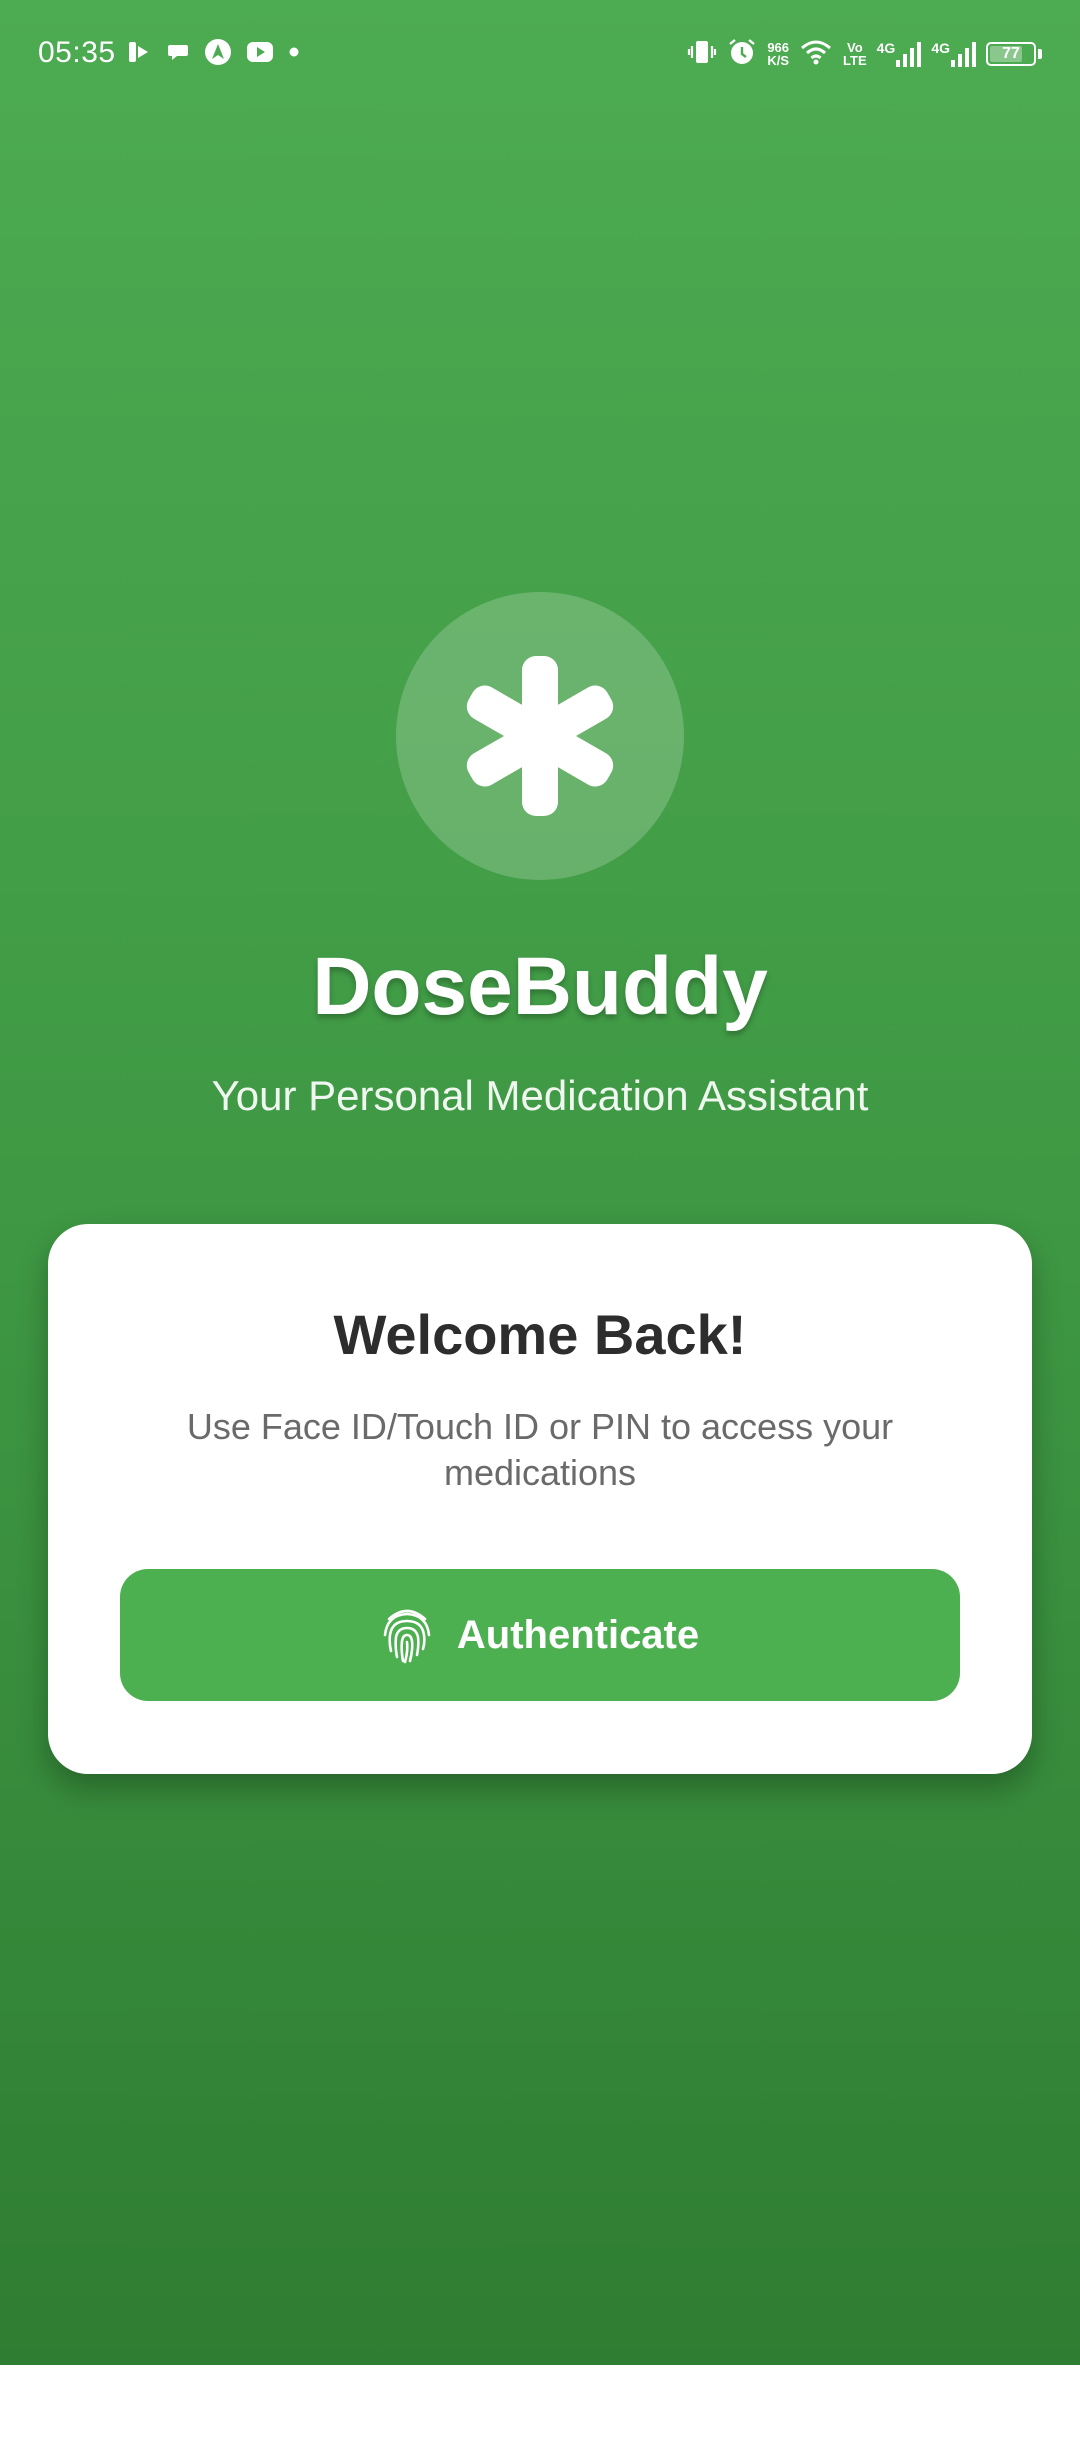  I want to click on fingerprint-icon, so click(407, 1635).